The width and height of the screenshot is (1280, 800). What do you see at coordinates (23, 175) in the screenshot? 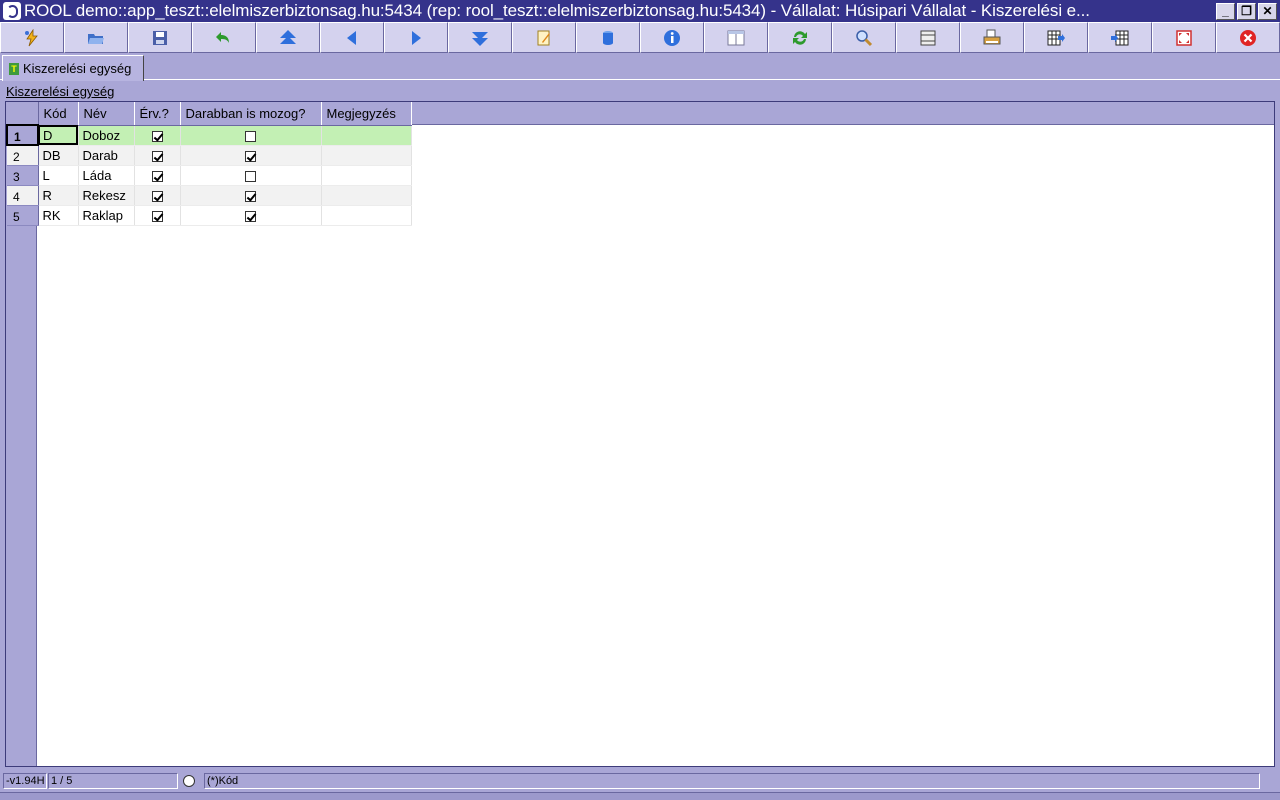
I see `row-number: 3` at bounding box center [23, 175].